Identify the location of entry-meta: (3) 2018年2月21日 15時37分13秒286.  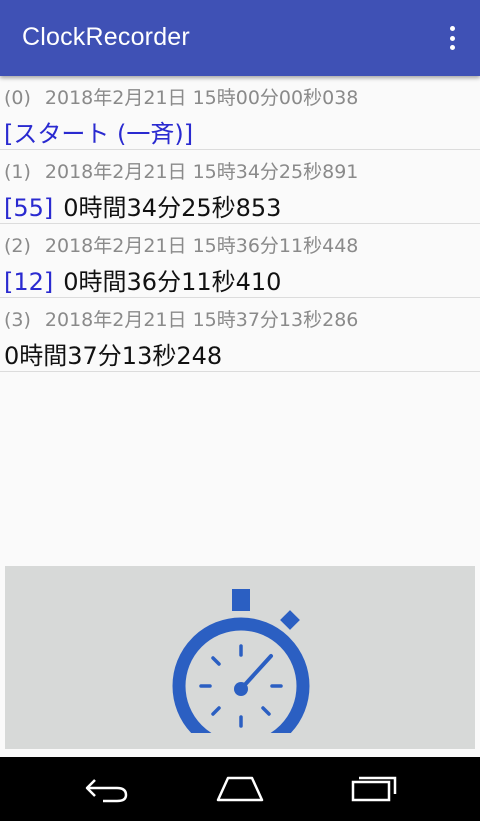
(181, 318).